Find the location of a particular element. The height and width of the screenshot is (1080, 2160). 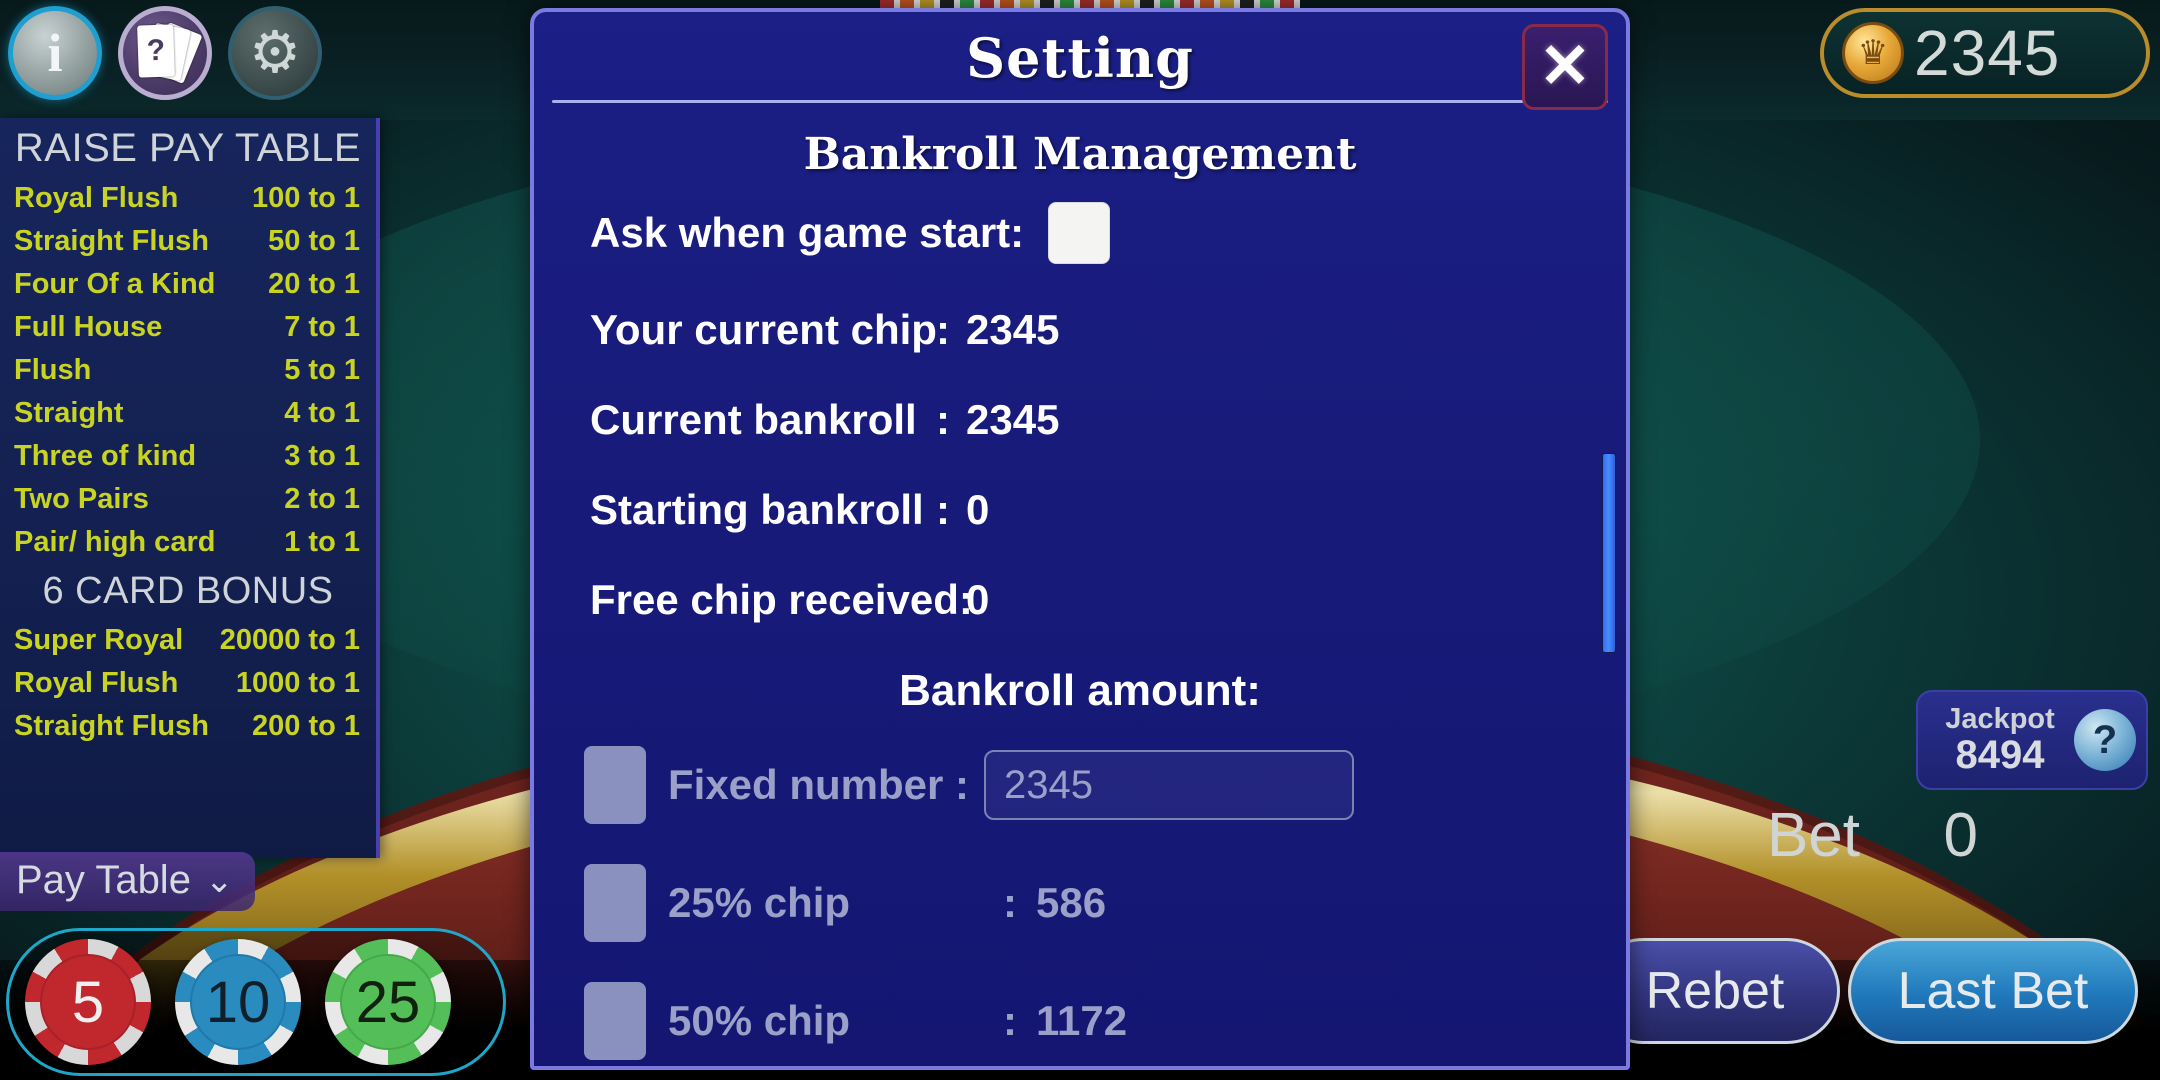

dialog-title: Setting is located at coordinates (1080, 58).